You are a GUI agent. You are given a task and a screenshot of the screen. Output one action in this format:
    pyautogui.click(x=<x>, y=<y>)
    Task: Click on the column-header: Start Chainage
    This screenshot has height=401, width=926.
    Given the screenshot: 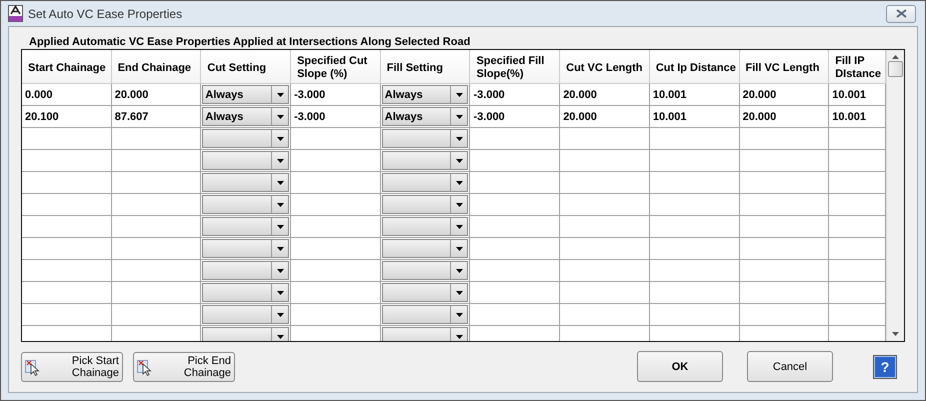 What is the action you would take?
    pyautogui.click(x=67, y=67)
    